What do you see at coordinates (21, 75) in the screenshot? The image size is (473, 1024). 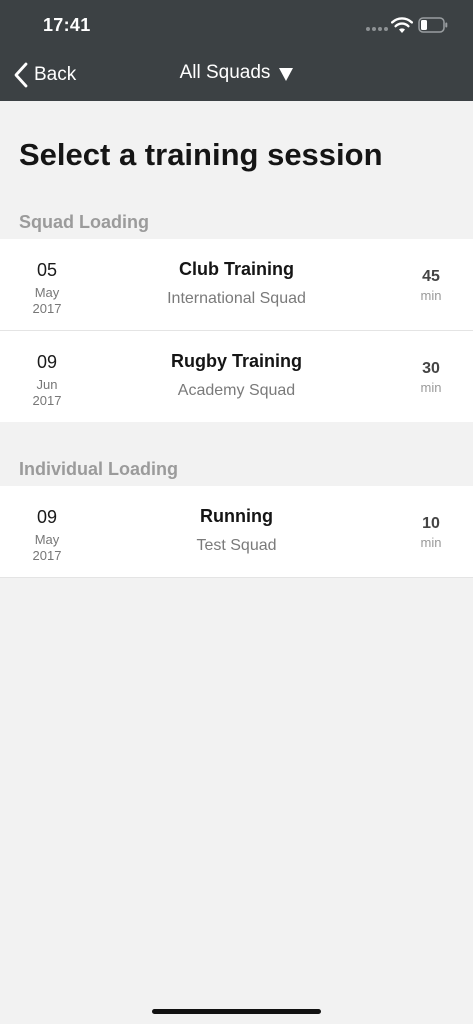 I see `chevron-left-icon` at bounding box center [21, 75].